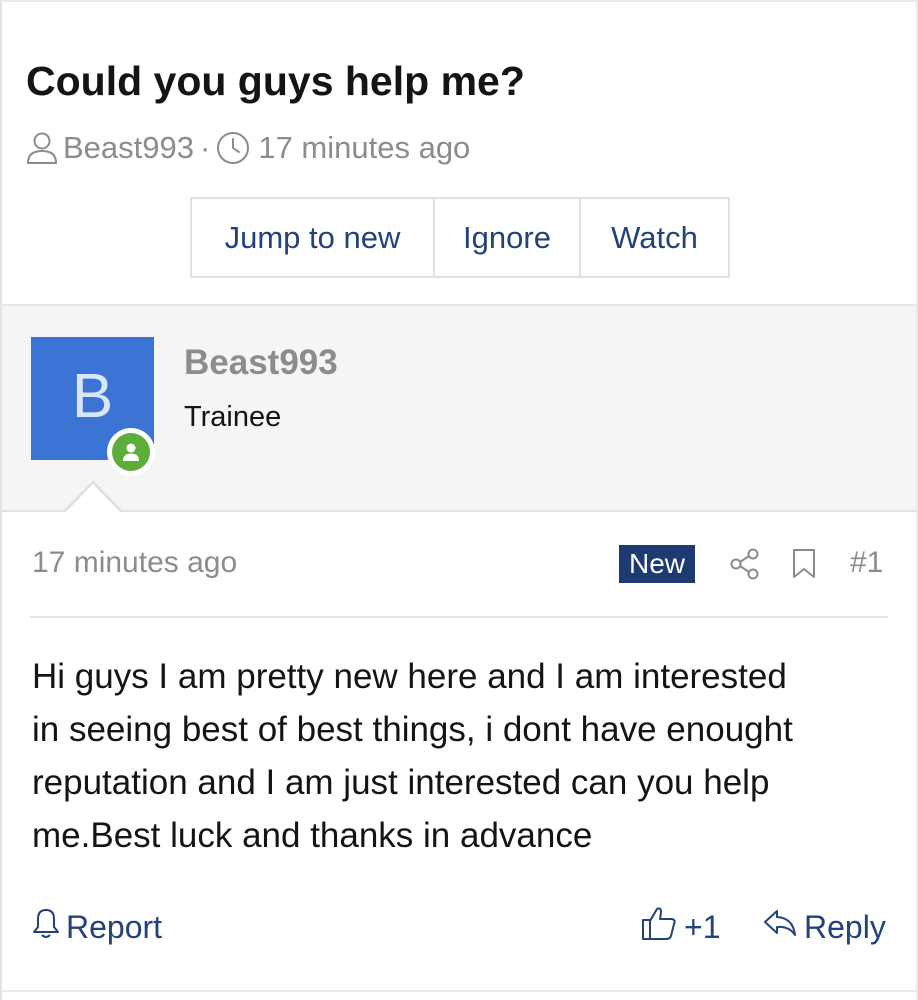 The height and width of the screenshot is (1000, 918). What do you see at coordinates (804, 566) in the screenshot?
I see `bookmark-icon` at bounding box center [804, 566].